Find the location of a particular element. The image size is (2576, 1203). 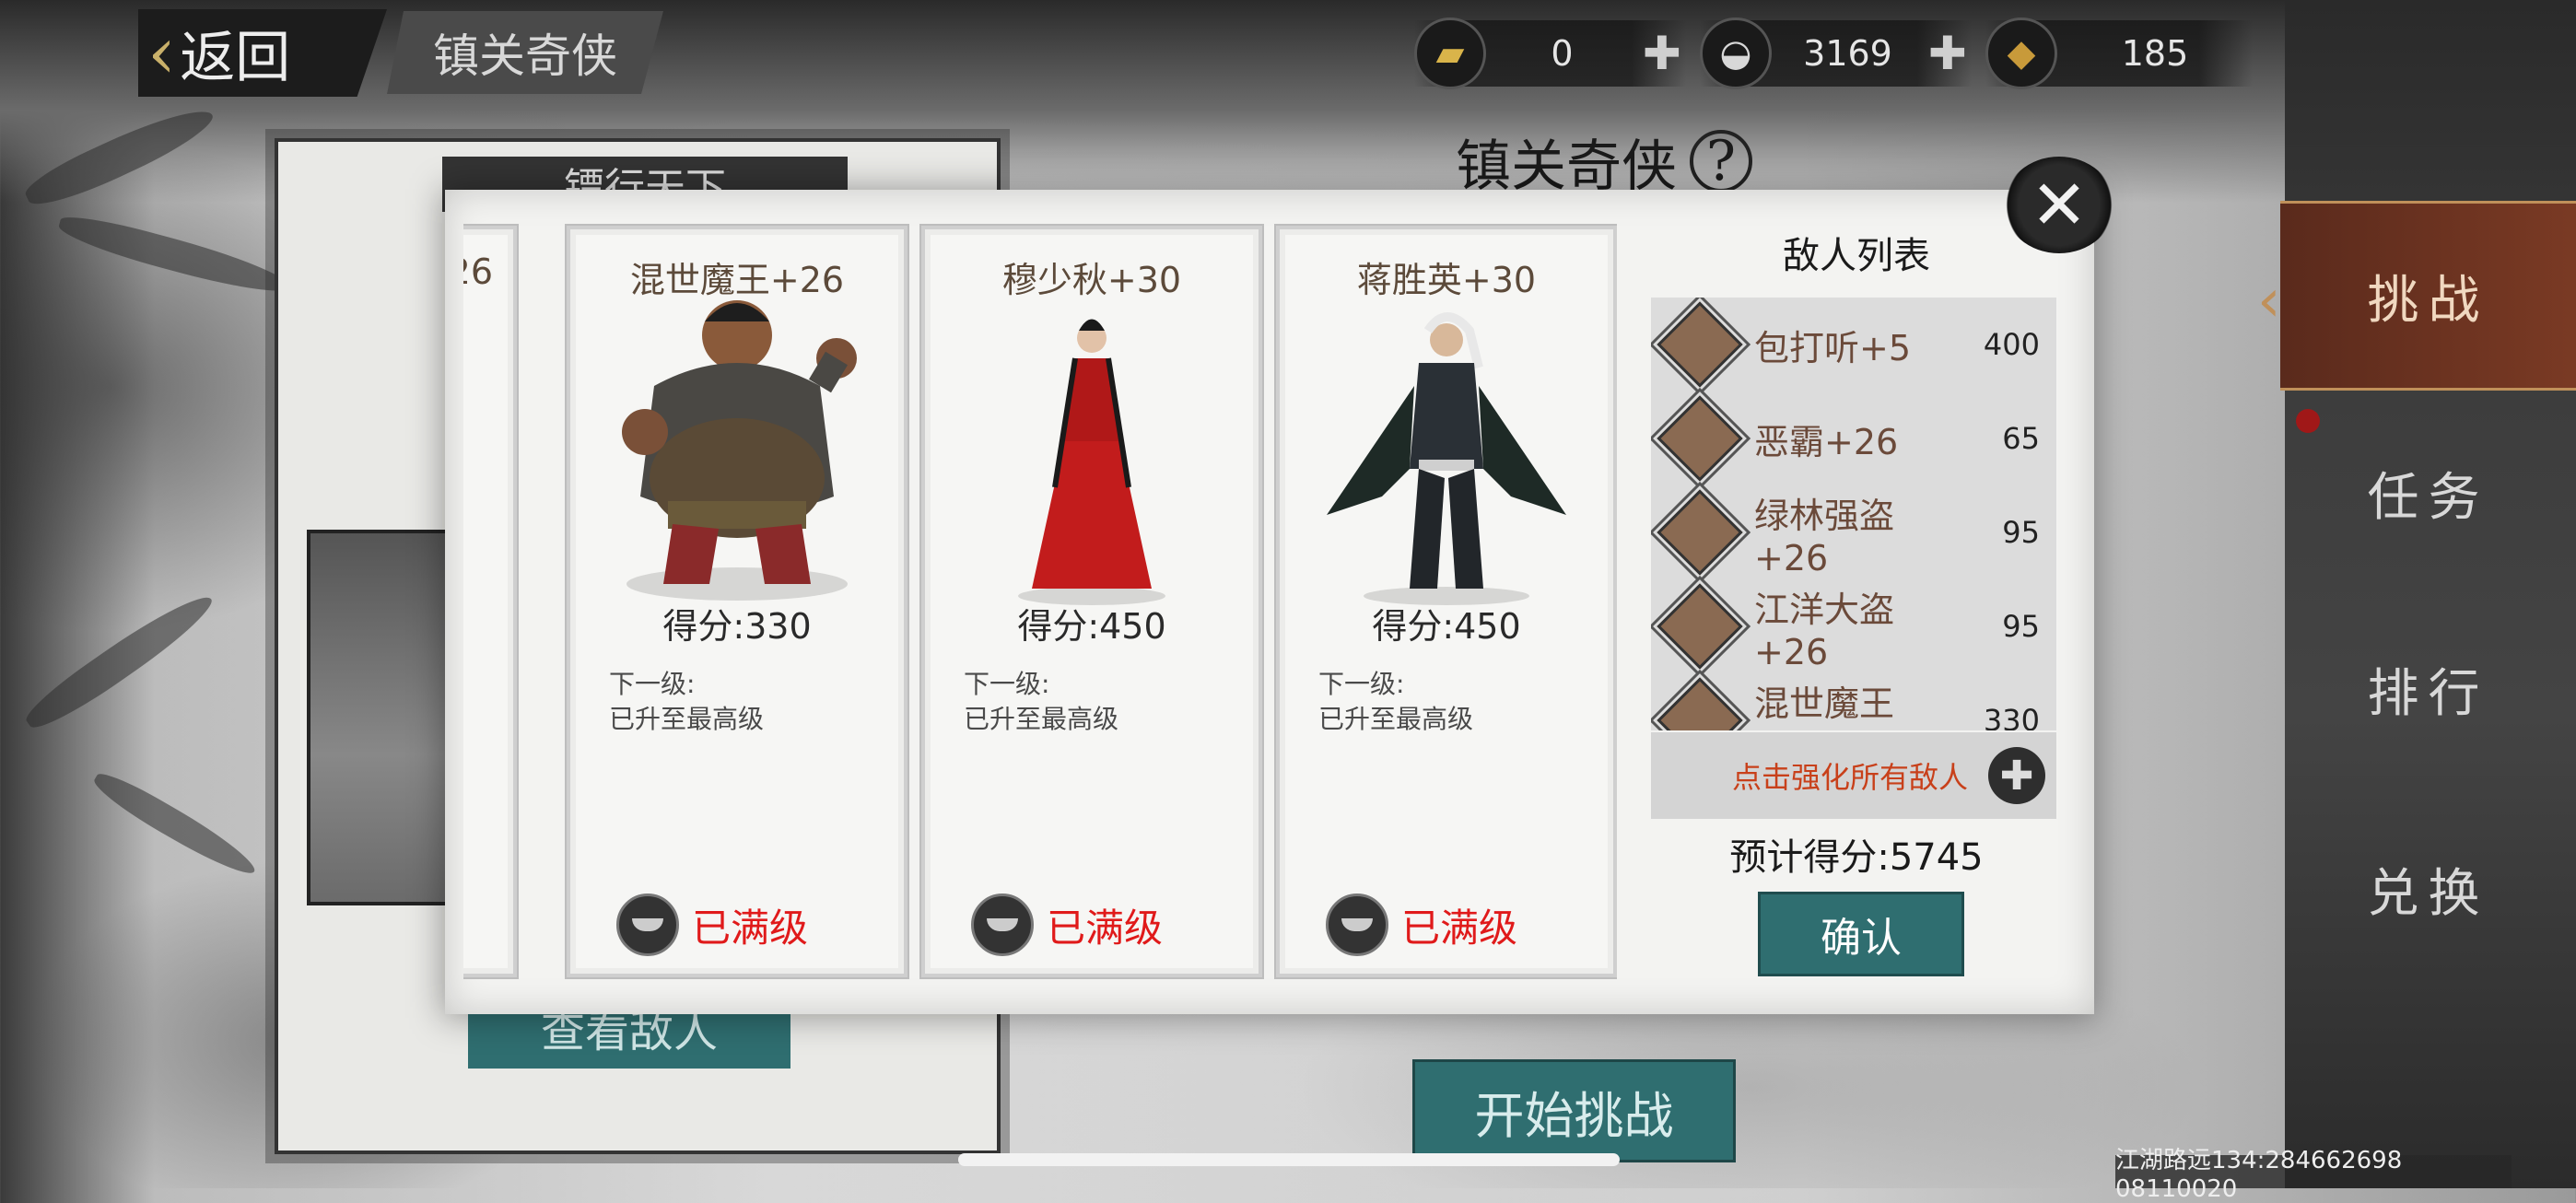

nav-active-arrow-icon: ‹ is located at coordinates (2269, 301).